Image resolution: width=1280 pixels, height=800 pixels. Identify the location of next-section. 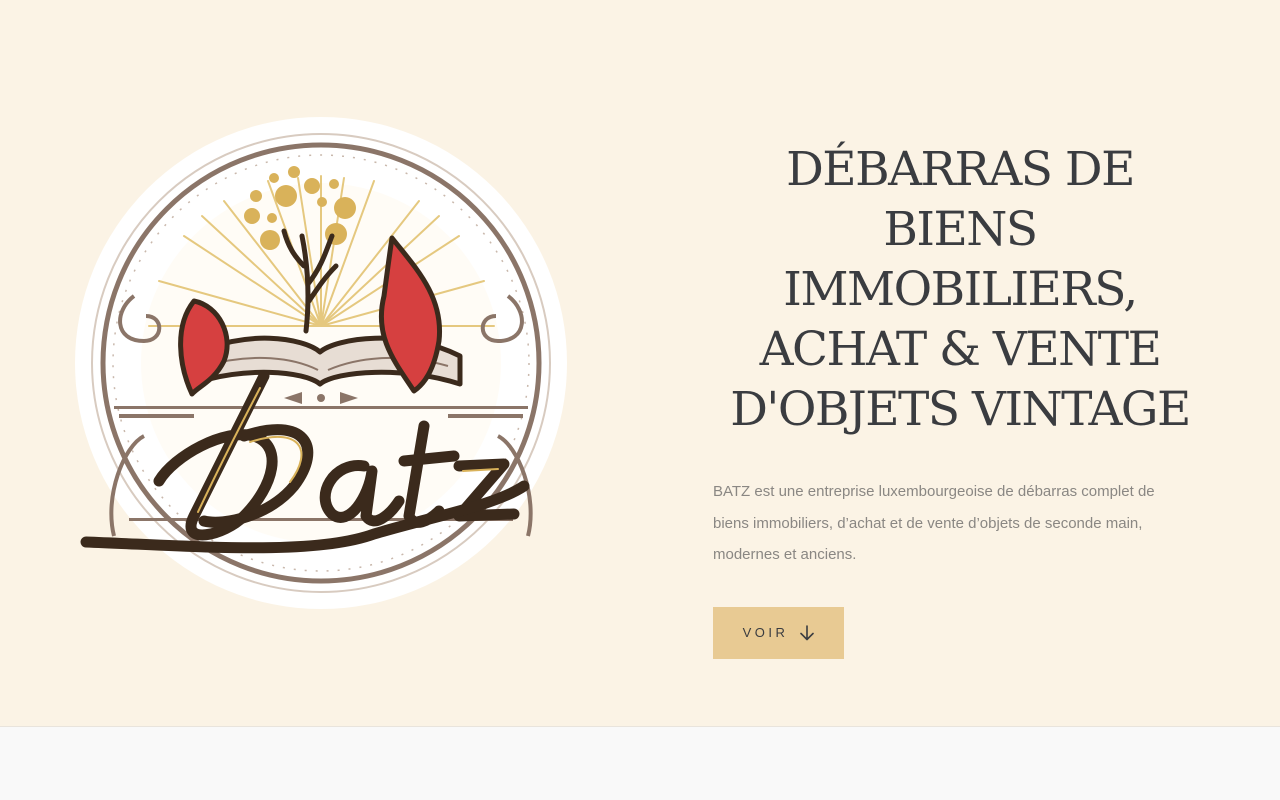
(640, 764).